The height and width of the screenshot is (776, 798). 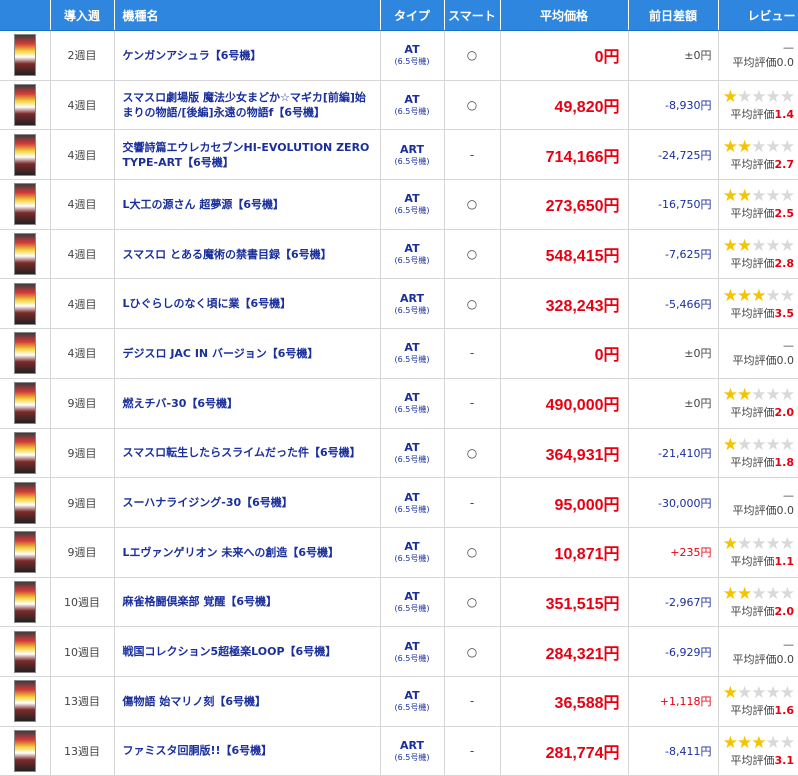 I want to click on review-cell: ★★★★★ 平均評価1.4, so click(x=758, y=105).